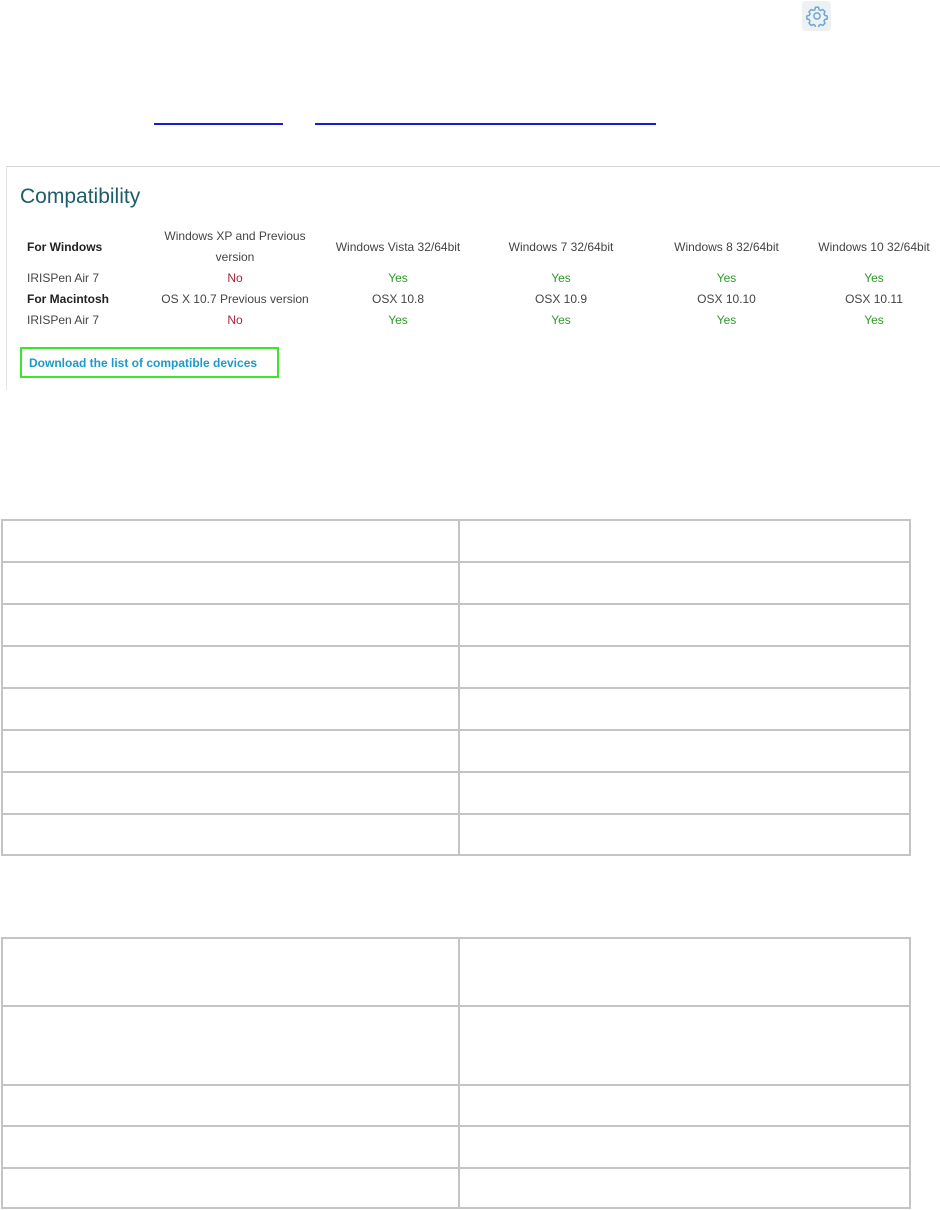 Image resolution: width=940 pixels, height=1210 pixels. I want to click on column-header: Windows XP and Previous version, so click(235, 246).